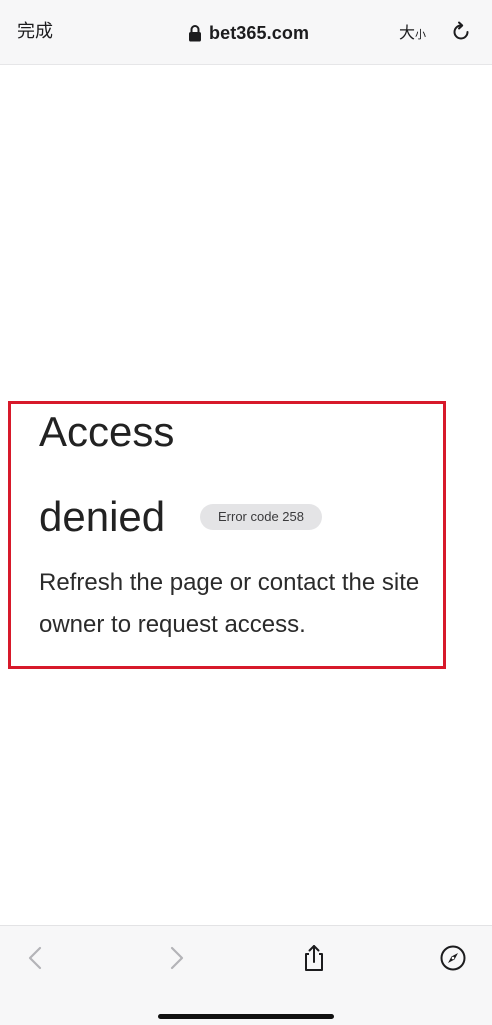 Image resolution: width=492 pixels, height=1025 pixels. I want to click on home-indicator, so click(246, 1016).